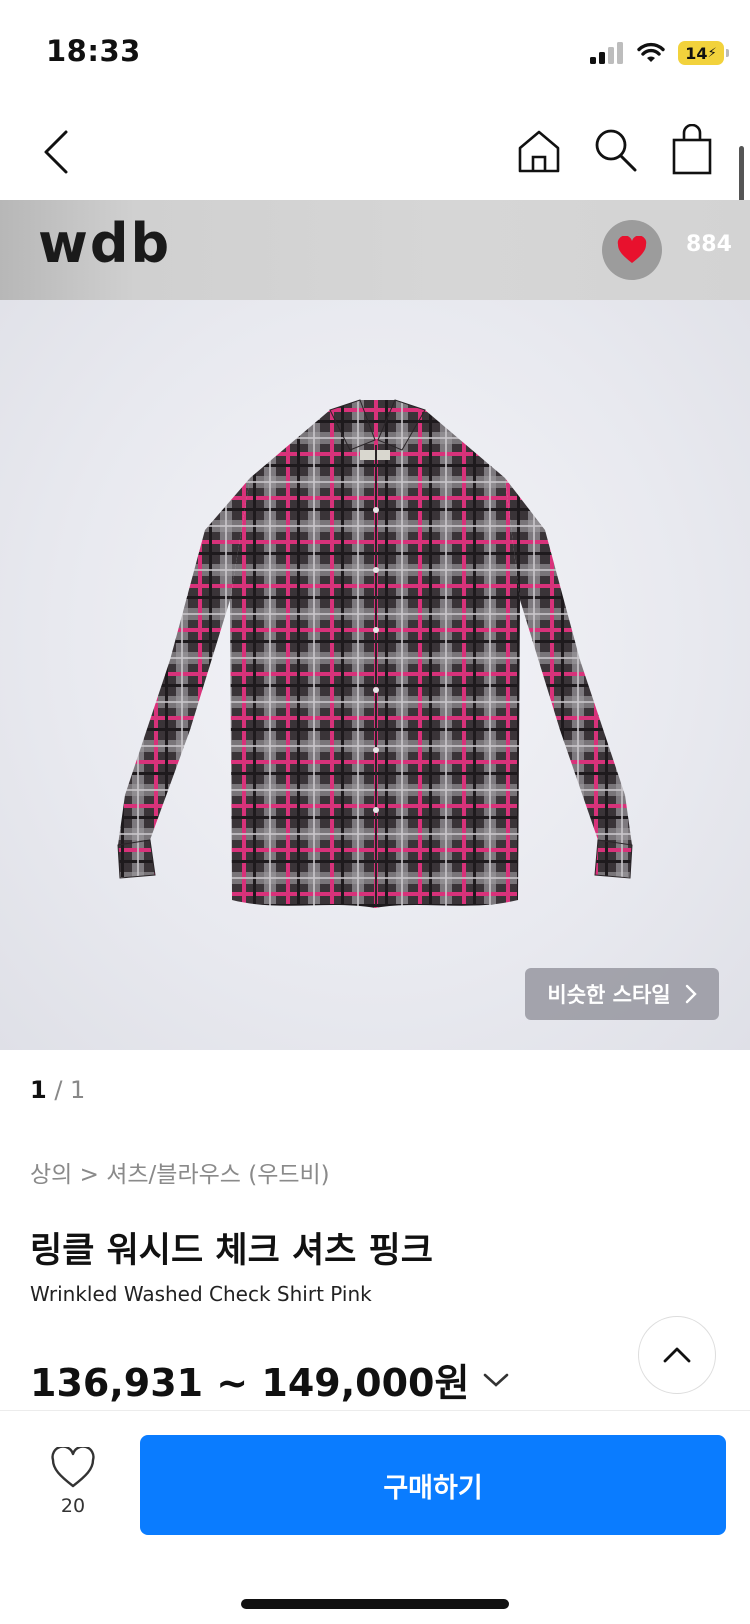 The height and width of the screenshot is (1624, 750). What do you see at coordinates (651, 52) in the screenshot?
I see `wifi-icon` at bounding box center [651, 52].